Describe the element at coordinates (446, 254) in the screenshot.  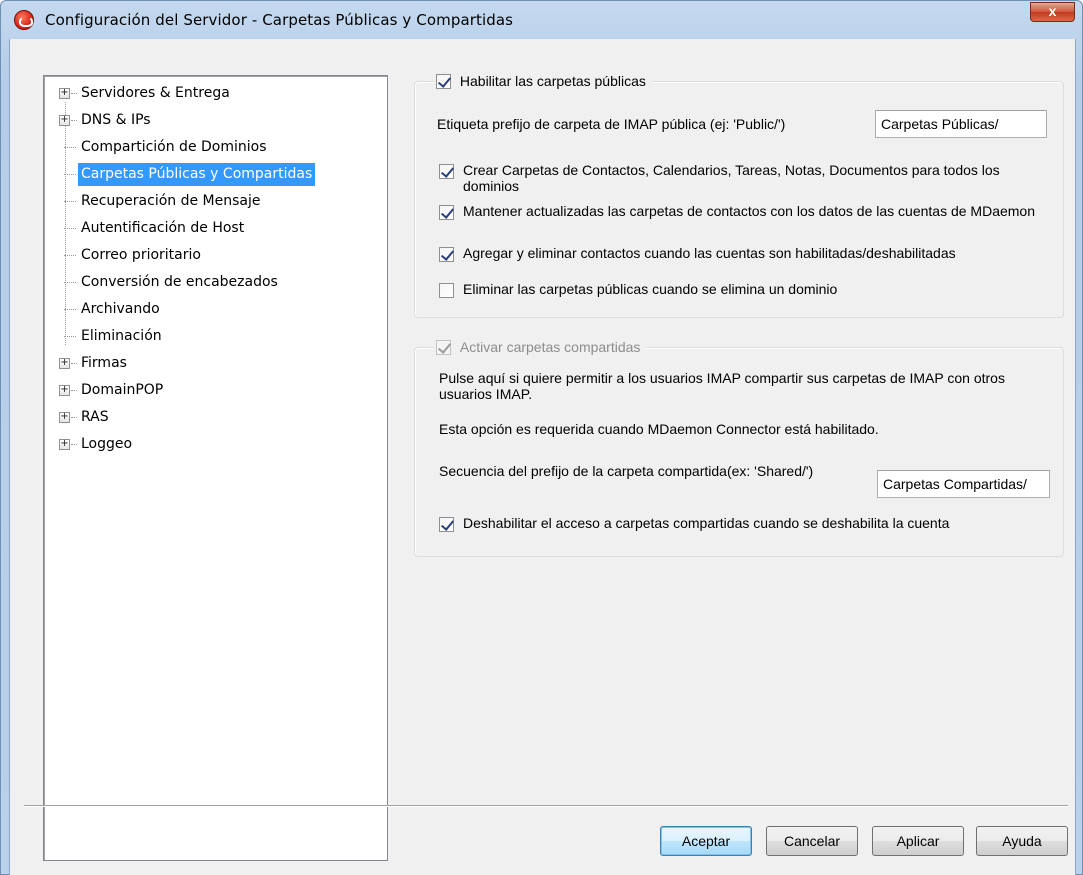
I see `add-remove-contacts-checkbox` at that location.